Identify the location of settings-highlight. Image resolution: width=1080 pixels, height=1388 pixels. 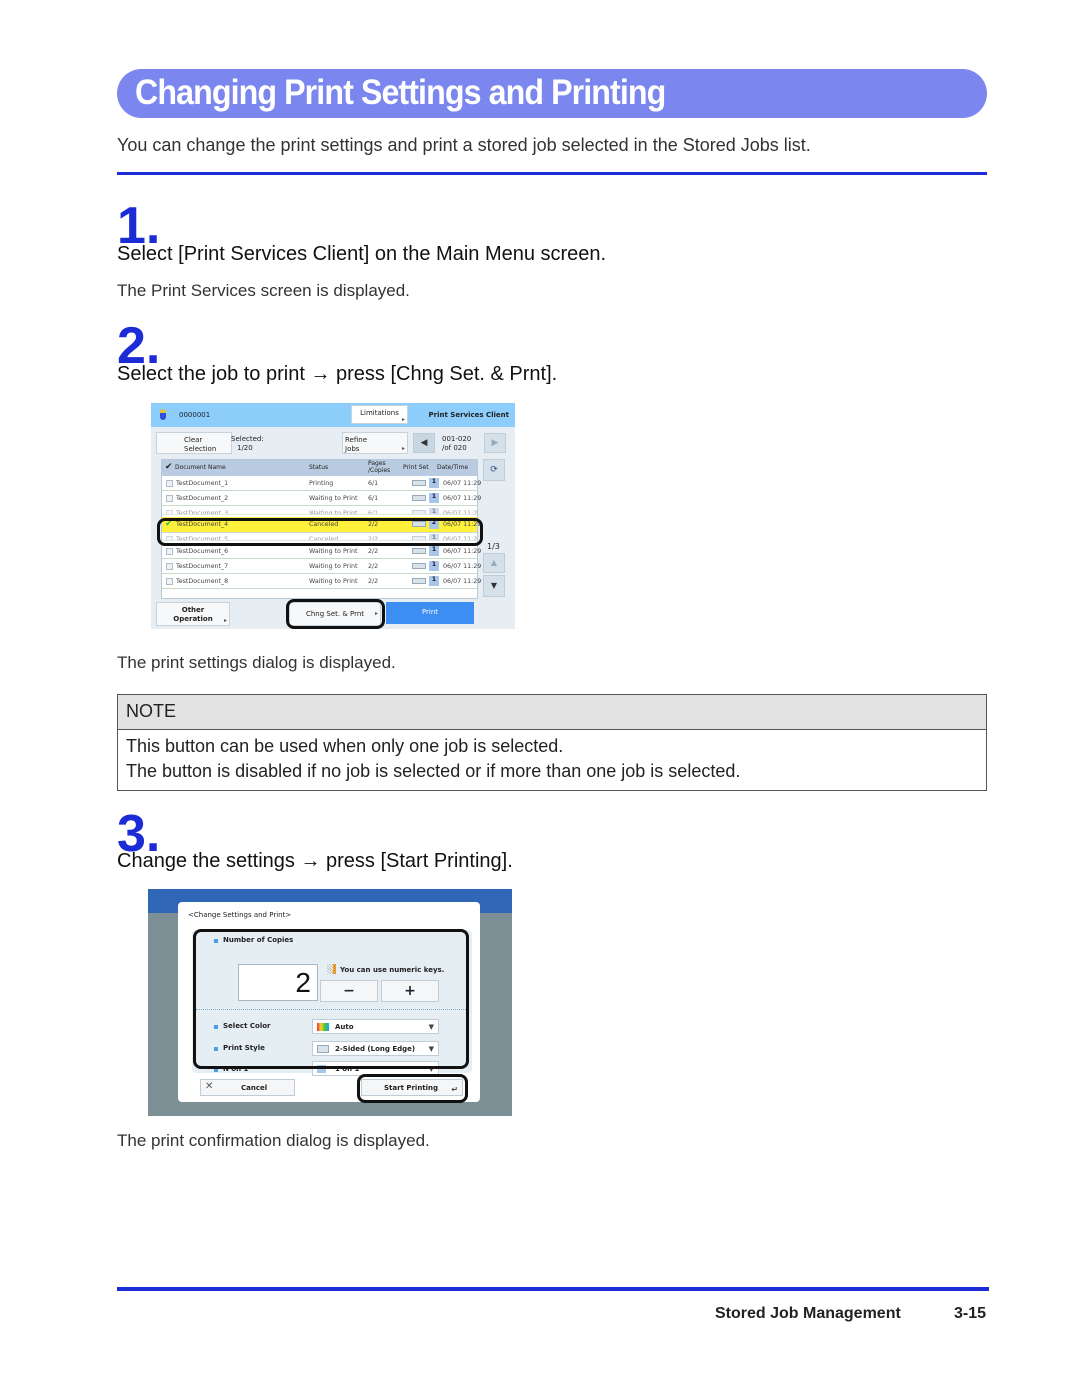
(331, 999).